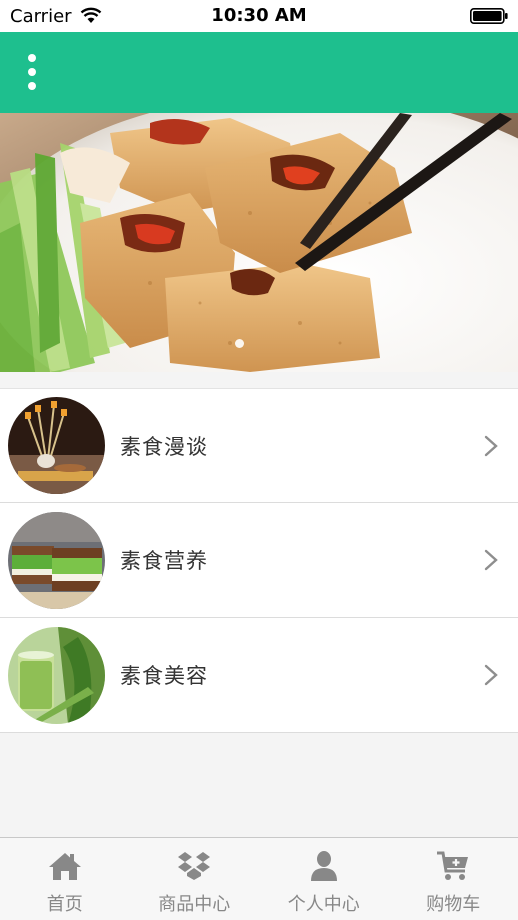  I want to click on list-item-label: 素食漫谈, so click(164, 446).